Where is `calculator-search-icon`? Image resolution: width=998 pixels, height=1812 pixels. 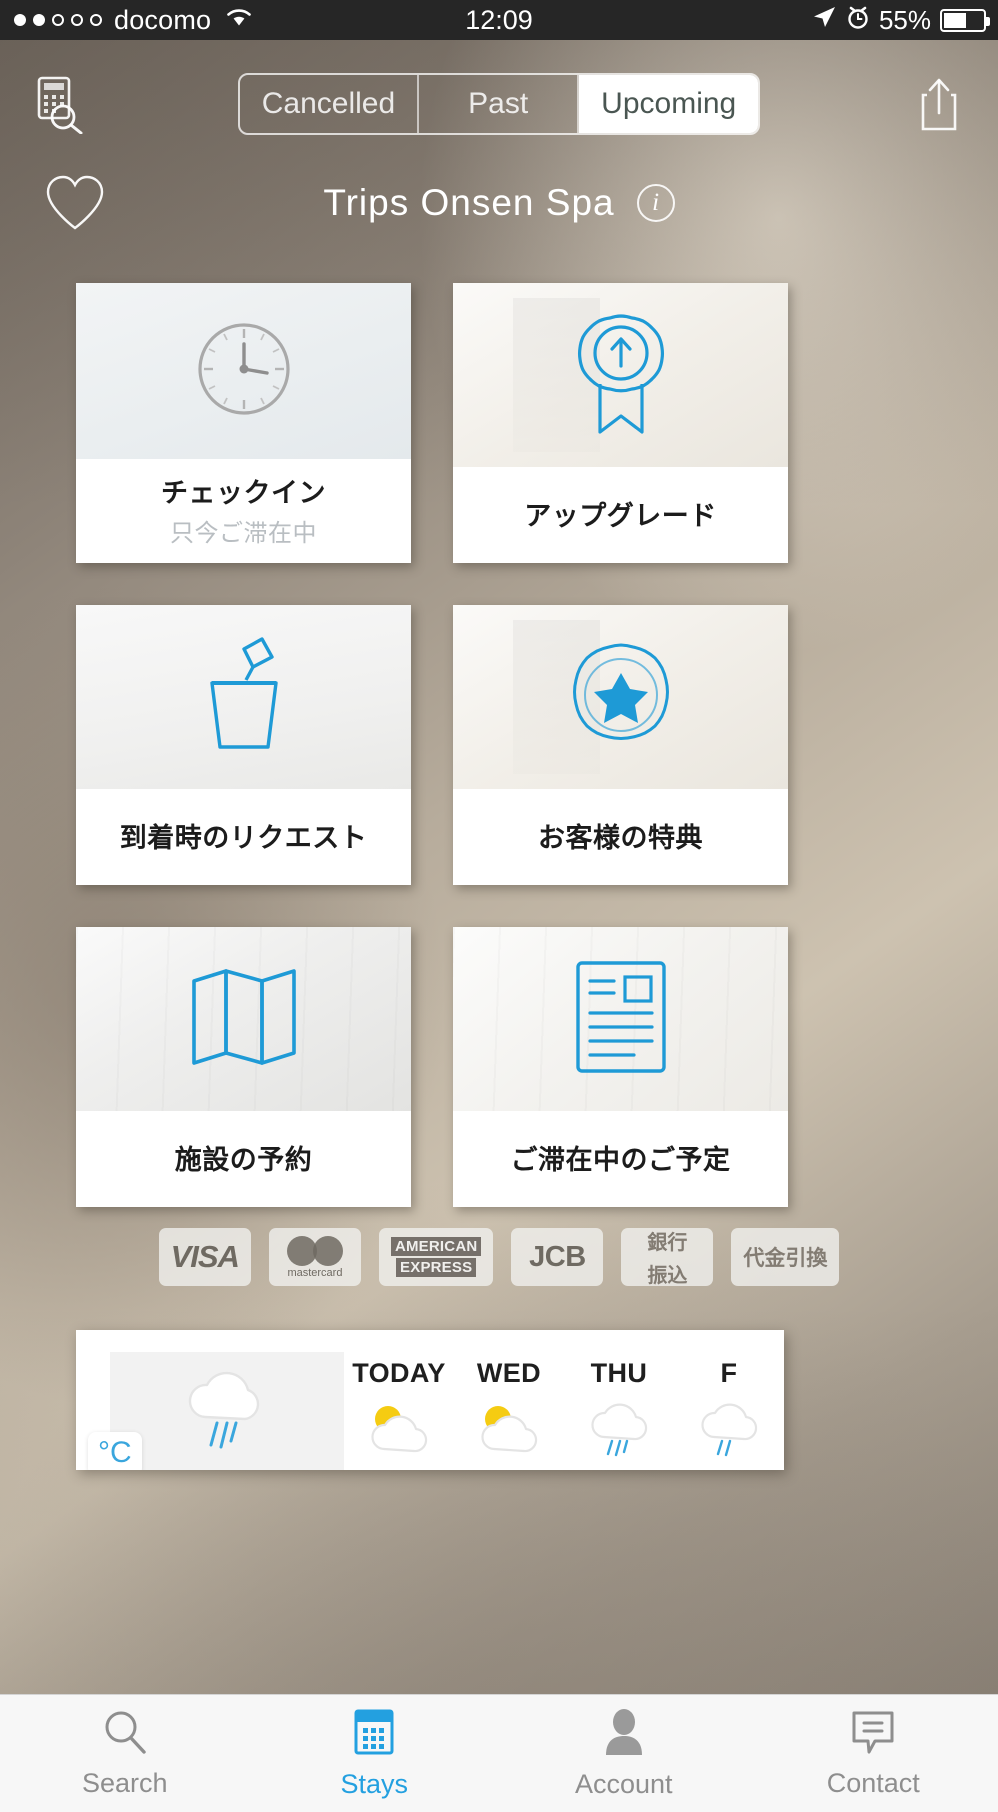 calculator-search-icon is located at coordinates (59, 104).